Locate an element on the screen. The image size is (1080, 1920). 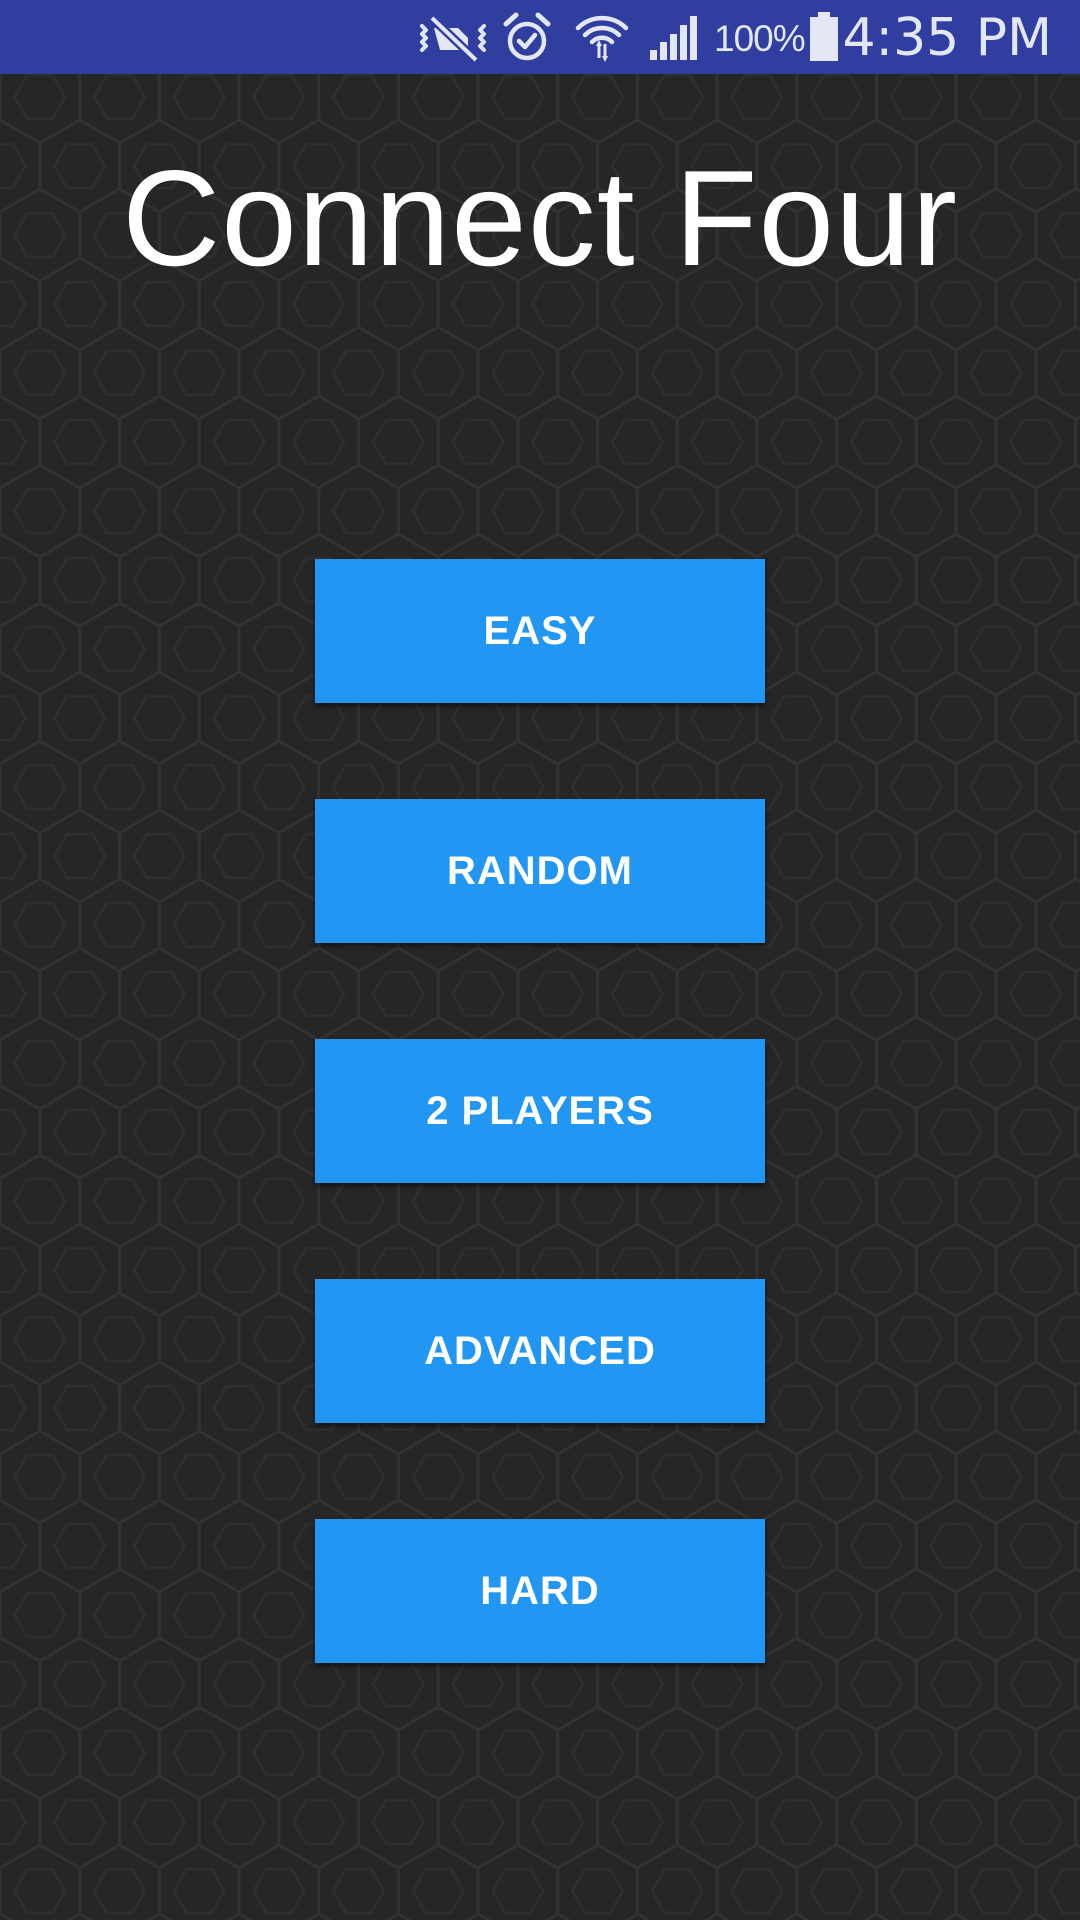
two-players-button: 2 PLAYERS is located at coordinates (540, 1111).